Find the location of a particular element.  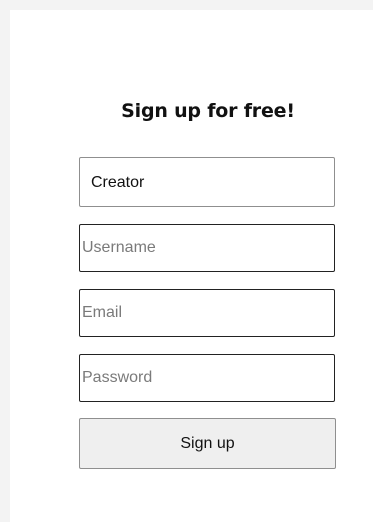

sign-up-button: Sign up is located at coordinates (207, 443).